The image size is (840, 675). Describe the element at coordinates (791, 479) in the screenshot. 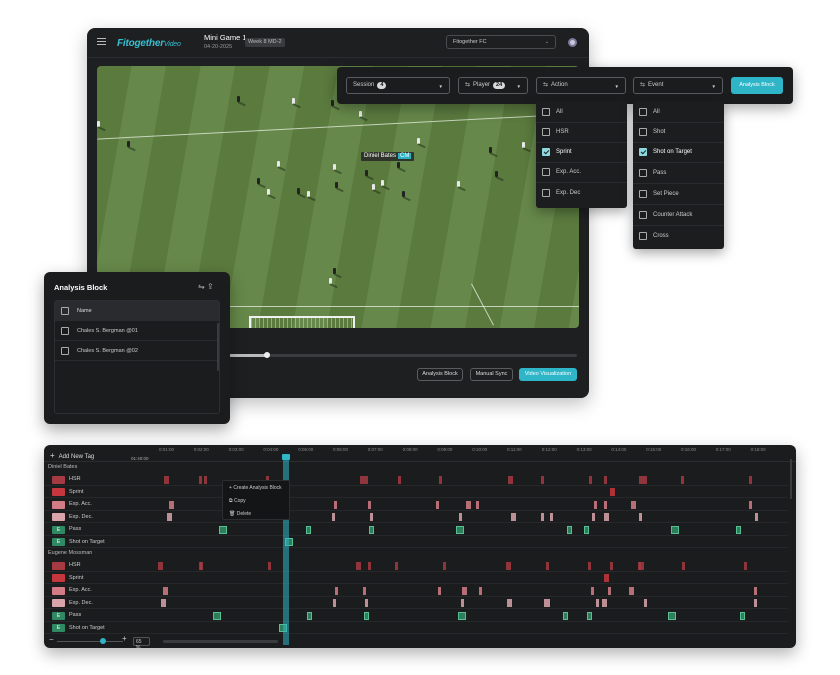

I see `vertical-scrollbar` at that location.